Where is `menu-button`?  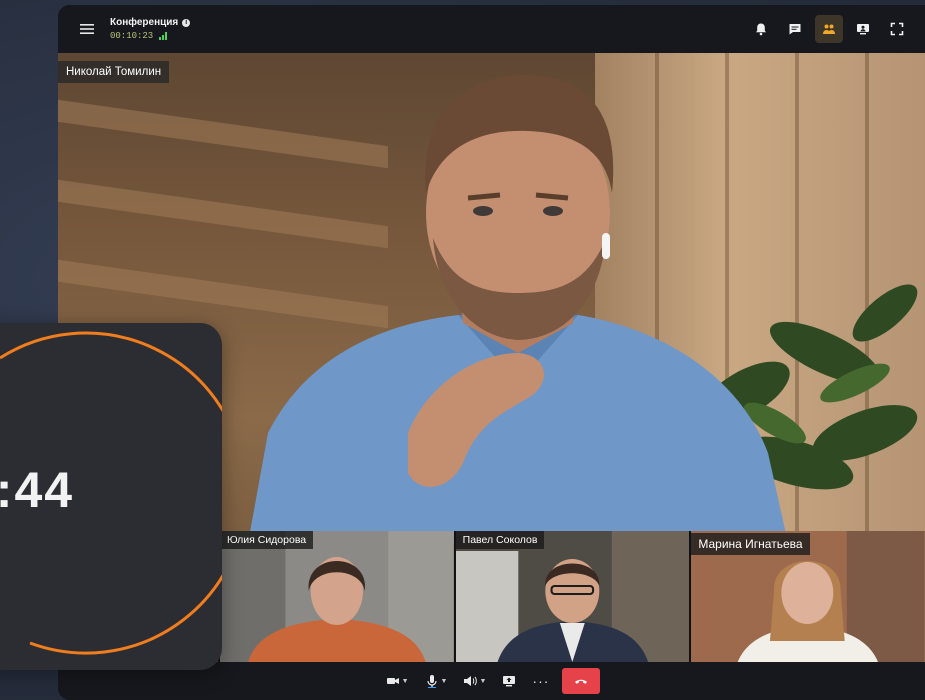 menu-button is located at coordinates (87, 29).